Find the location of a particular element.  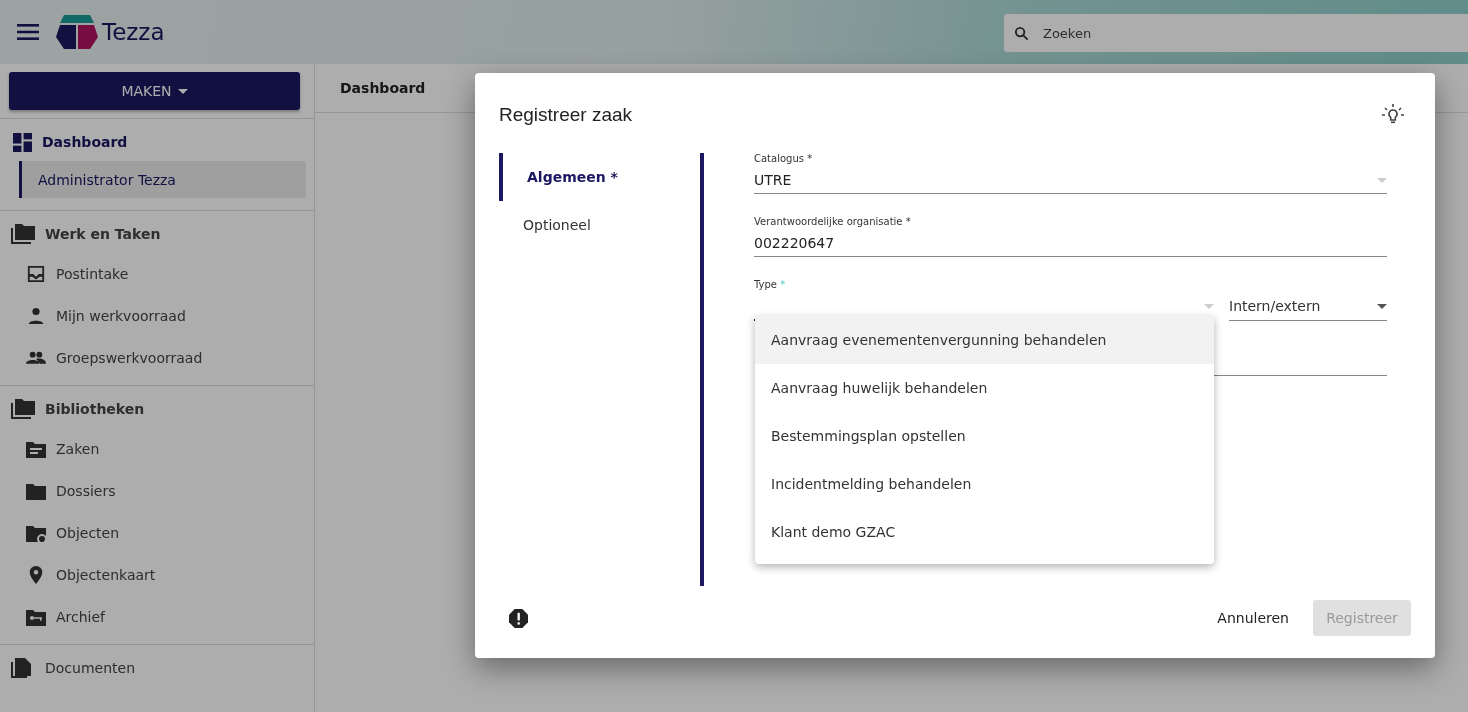

app-name: Tezza is located at coordinates (133, 32).